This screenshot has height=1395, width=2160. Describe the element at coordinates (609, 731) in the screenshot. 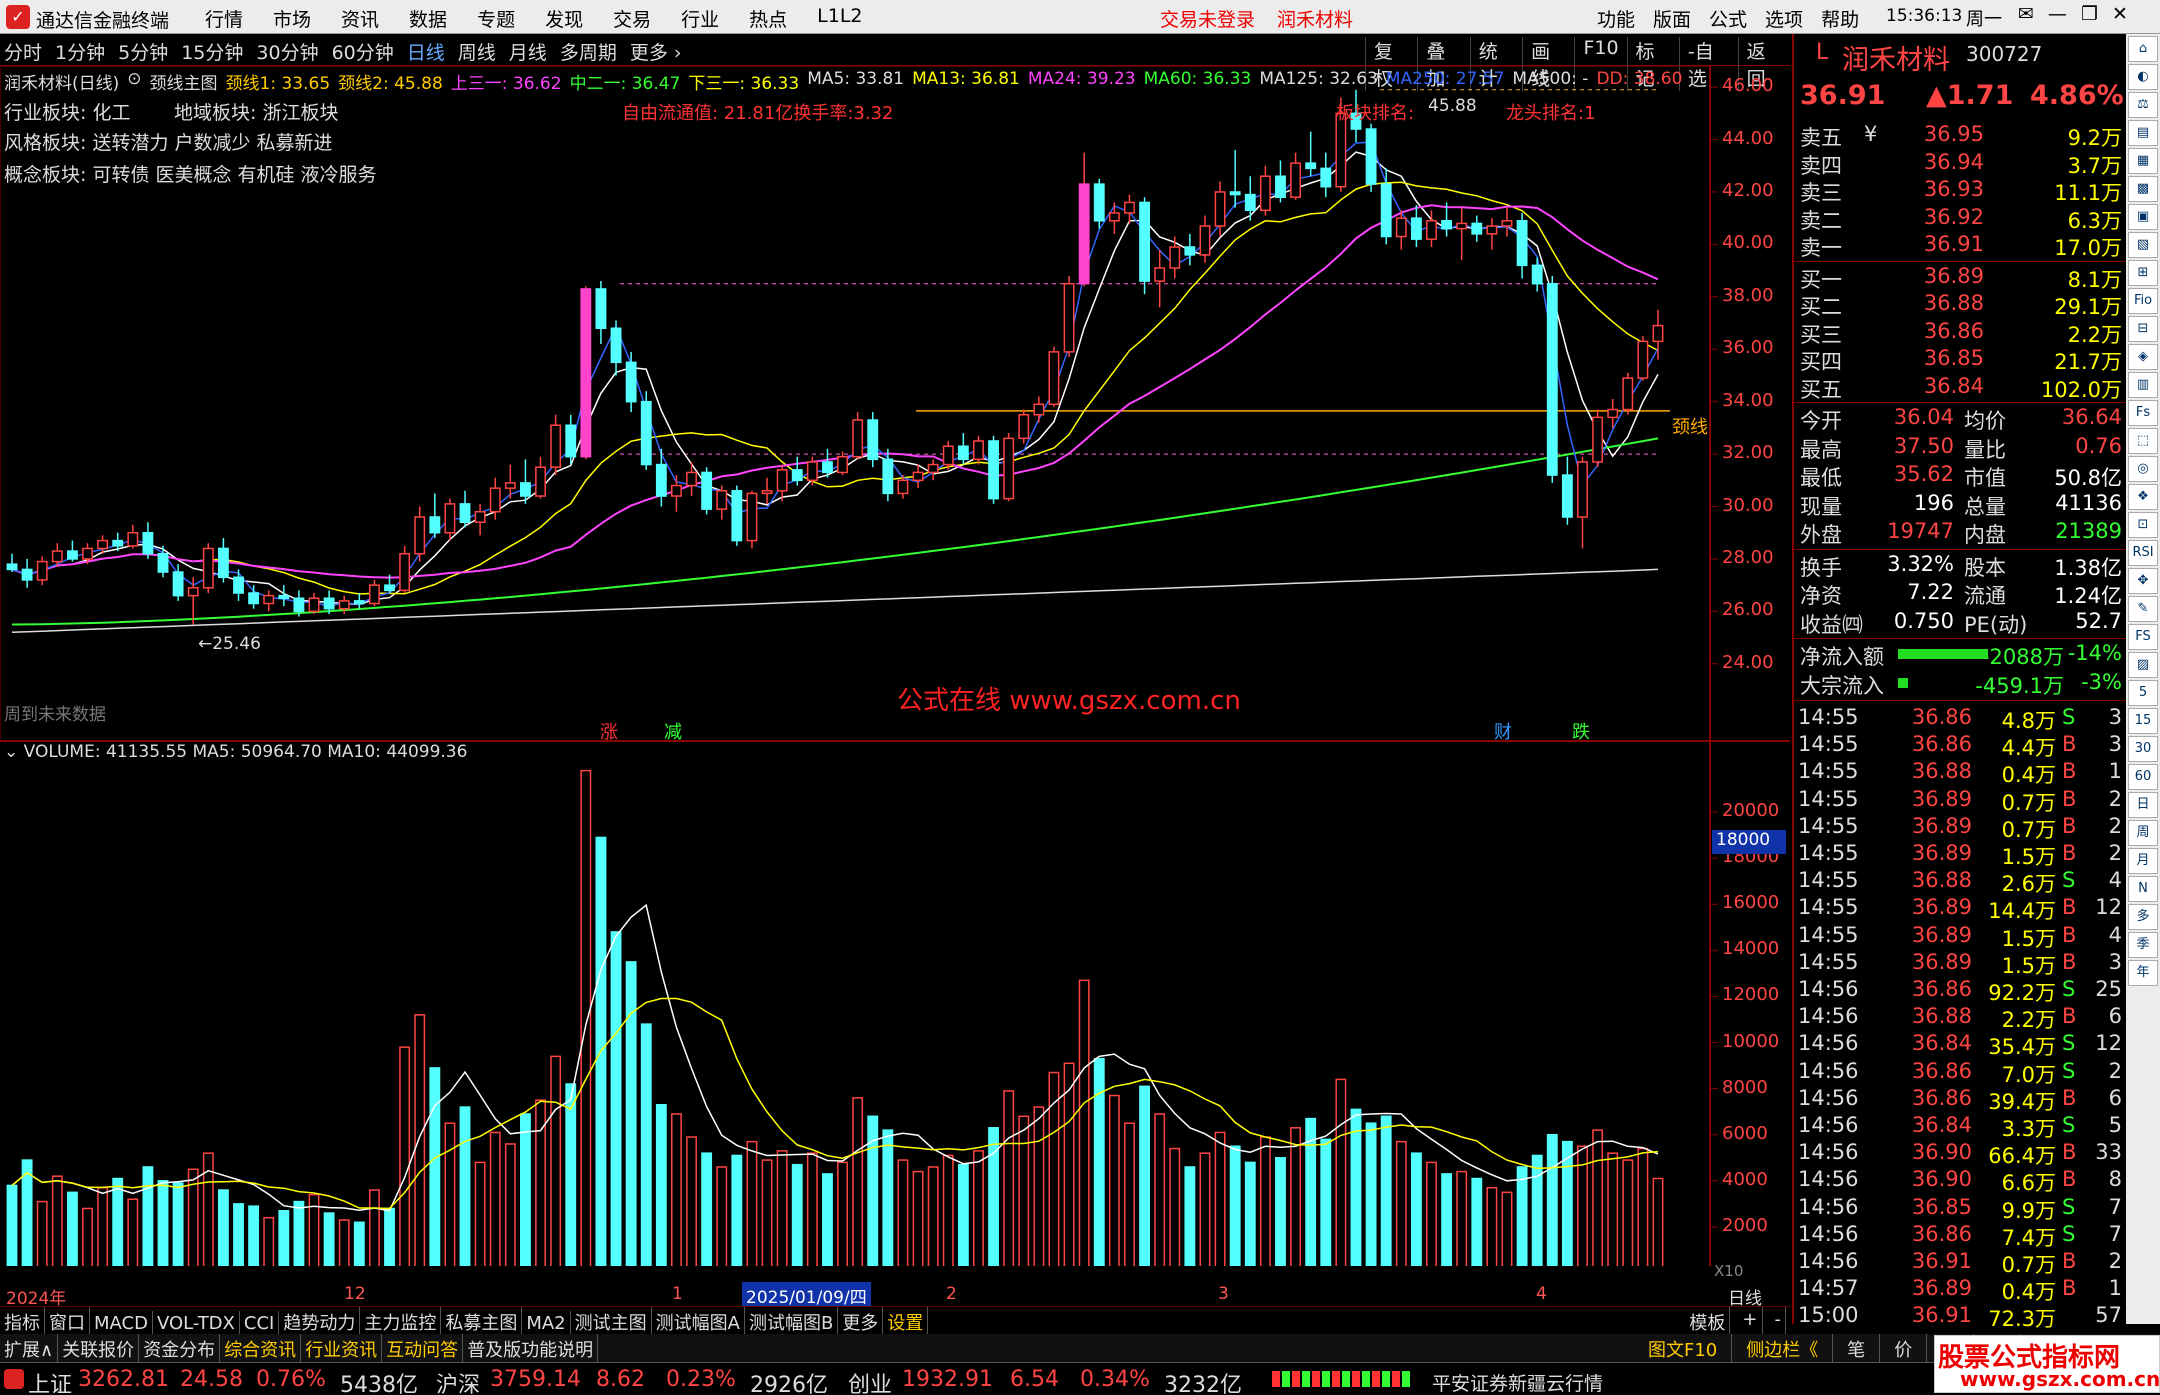

I see `event-flag: 涨` at that location.